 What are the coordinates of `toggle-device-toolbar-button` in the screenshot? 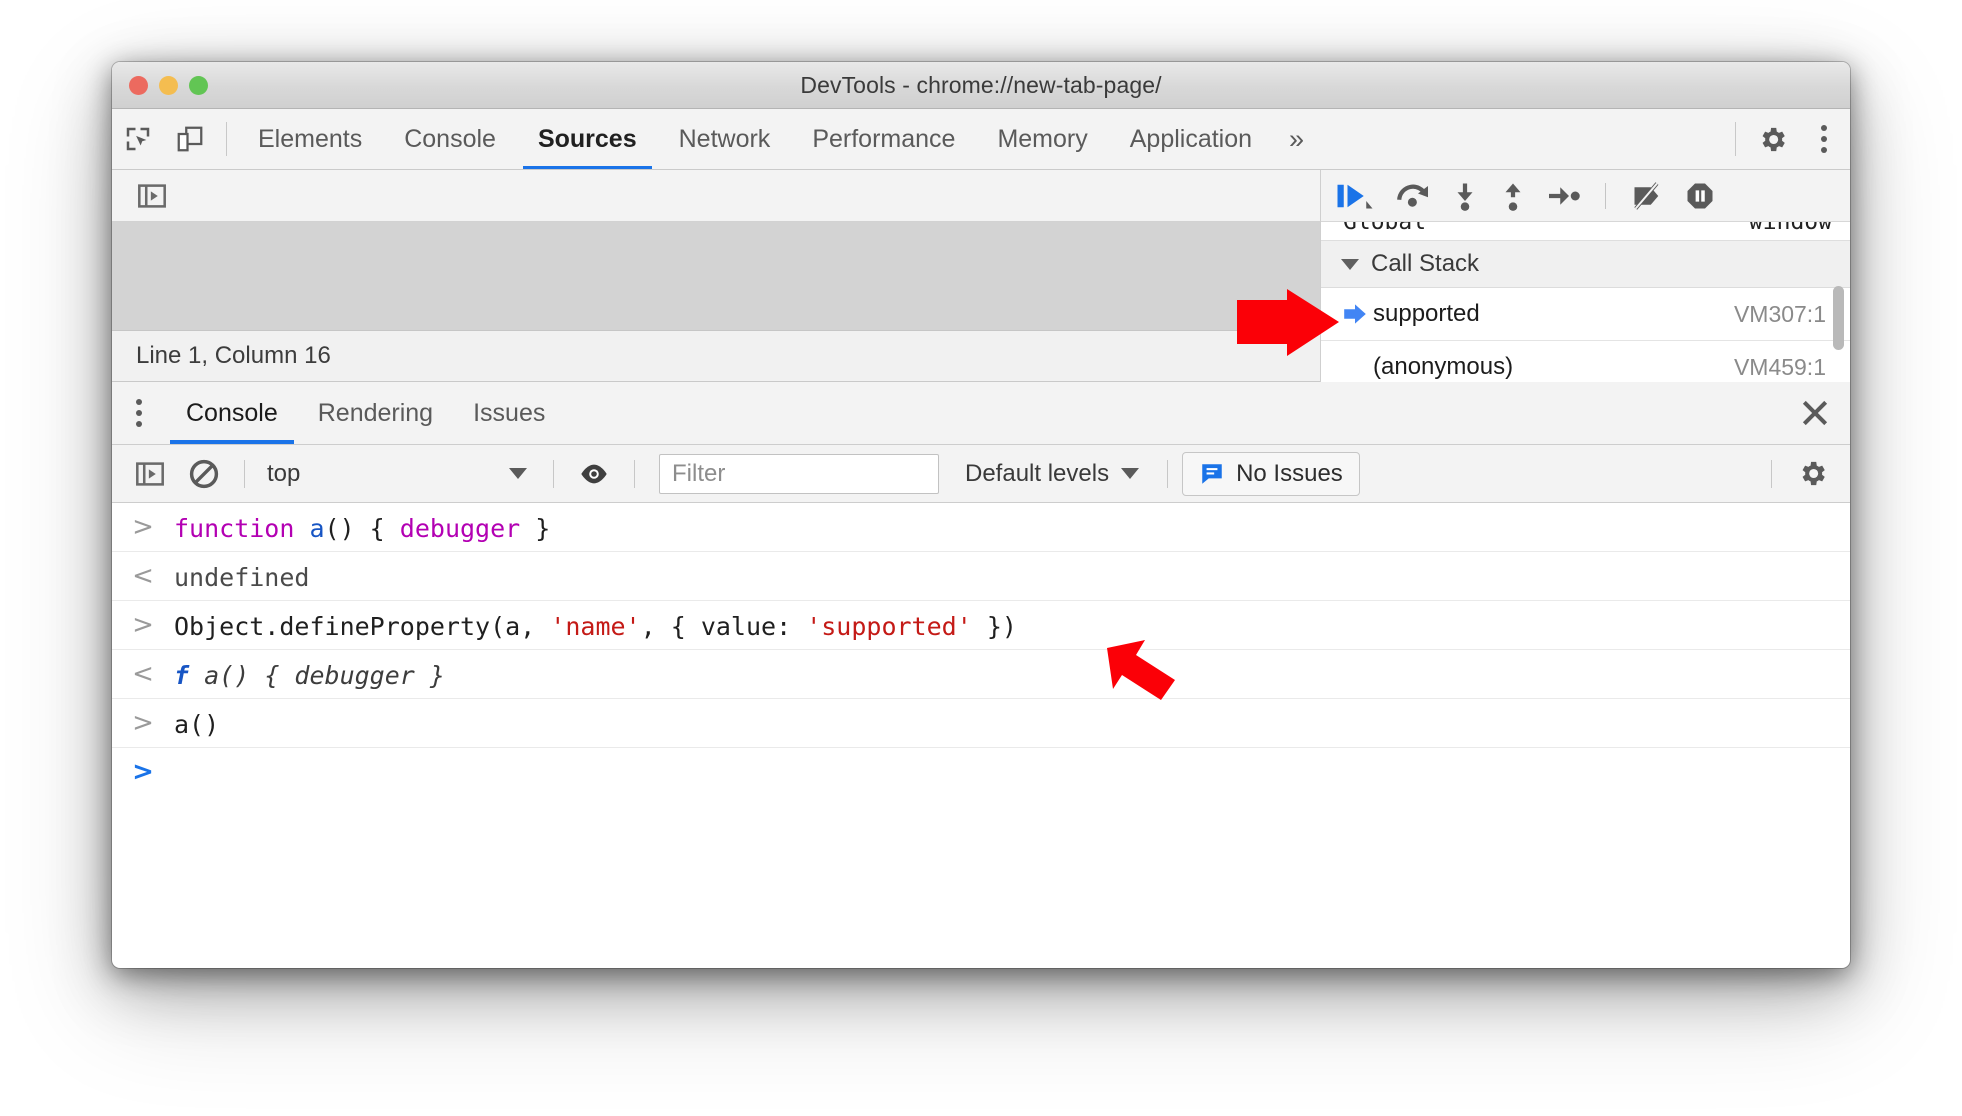 It's located at (190, 139).